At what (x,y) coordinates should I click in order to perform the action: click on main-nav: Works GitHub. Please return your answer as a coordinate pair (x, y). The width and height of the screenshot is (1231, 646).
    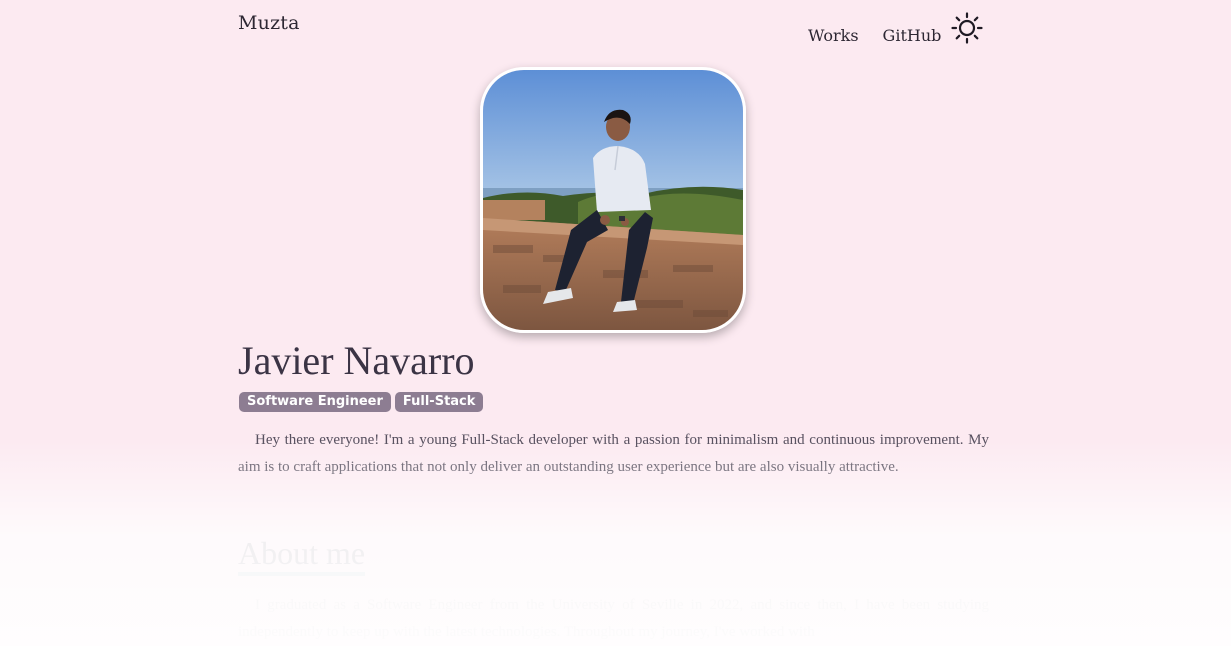
    Looking at the image, I should click on (874, 35).